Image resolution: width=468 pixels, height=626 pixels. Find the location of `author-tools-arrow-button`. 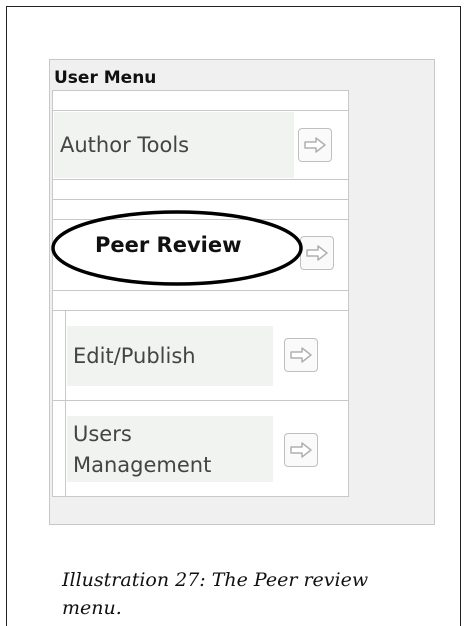

author-tools-arrow-button is located at coordinates (315, 145).